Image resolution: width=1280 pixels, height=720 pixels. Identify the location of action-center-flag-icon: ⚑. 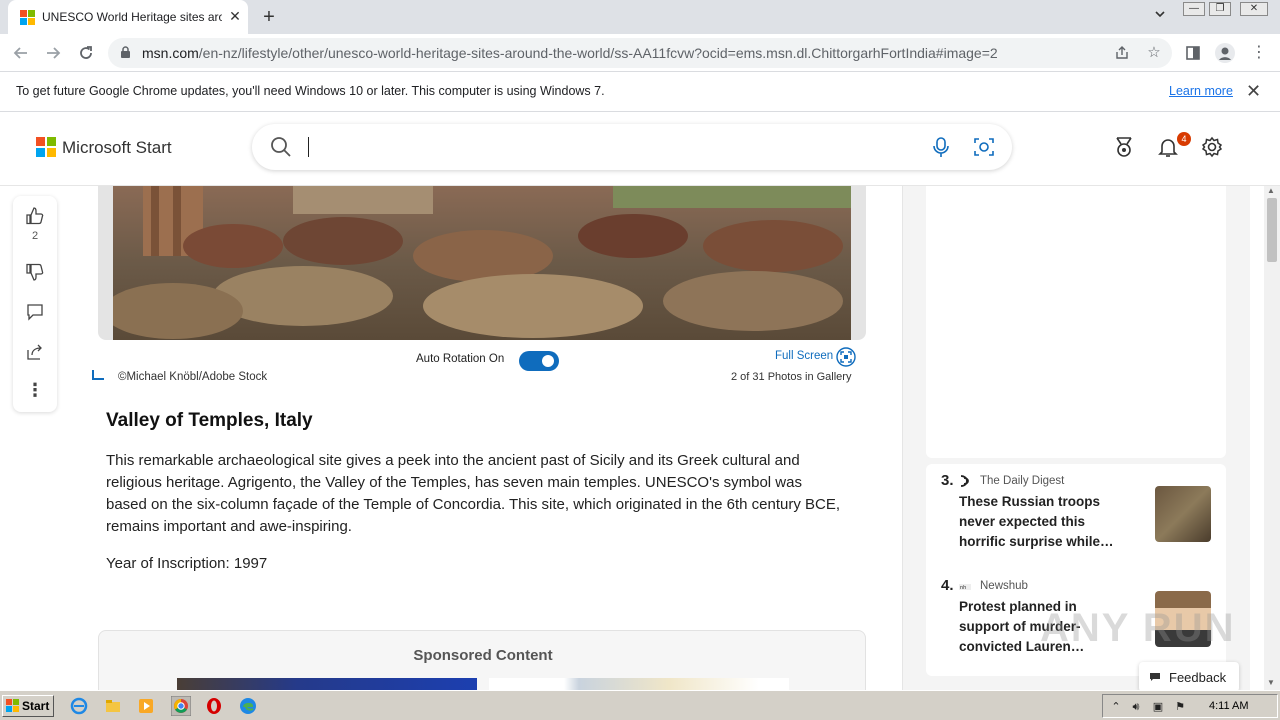
(1180, 707).